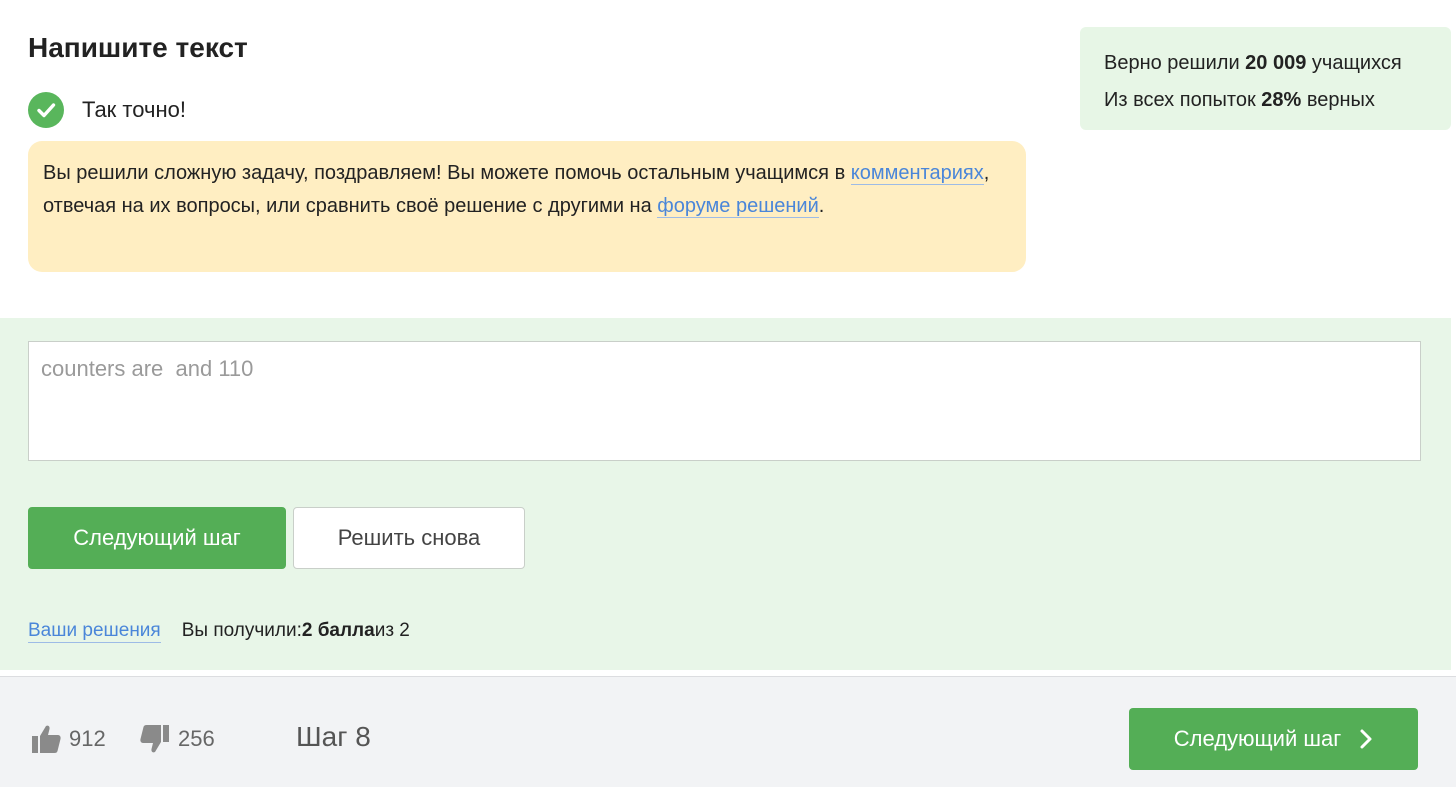 The width and height of the screenshot is (1456, 787). I want to click on footer-next-label: Следующий шаг, so click(1257, 738).